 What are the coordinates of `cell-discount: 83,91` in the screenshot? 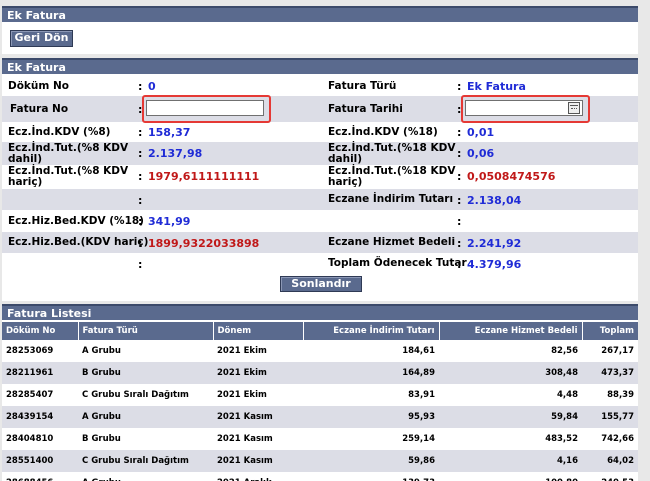 It's located at (421, 395).